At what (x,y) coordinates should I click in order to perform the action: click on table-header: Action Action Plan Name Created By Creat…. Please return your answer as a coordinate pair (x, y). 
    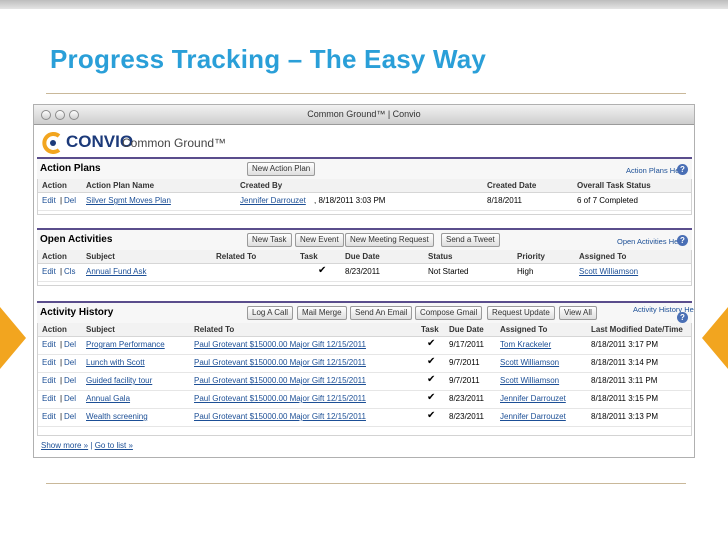
    Looking at the image, I should click on (364, 186).